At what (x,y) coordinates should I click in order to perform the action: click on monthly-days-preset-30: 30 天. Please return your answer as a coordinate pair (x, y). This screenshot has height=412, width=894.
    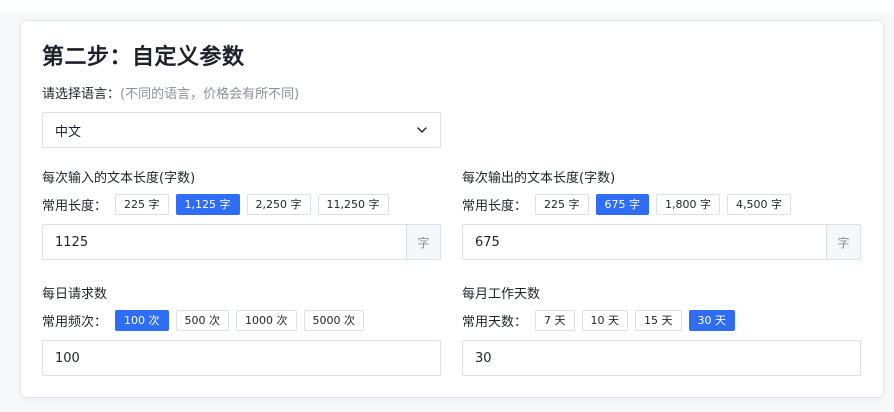
    Looking at the image, I should click on (712, 320).